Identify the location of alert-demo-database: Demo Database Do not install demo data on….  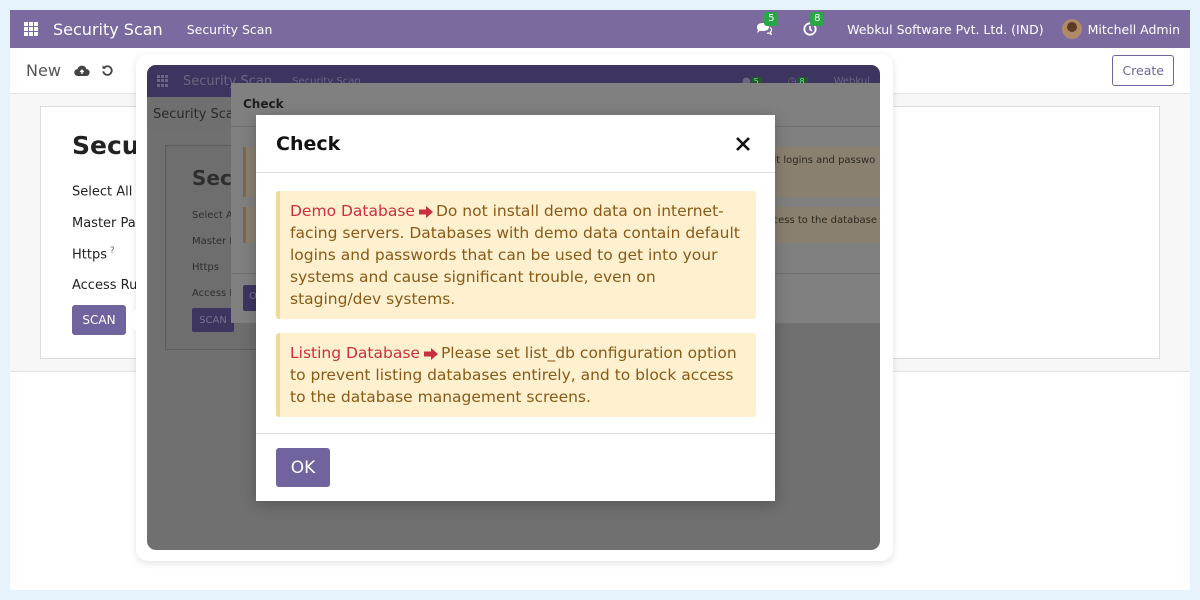
(516, 255).